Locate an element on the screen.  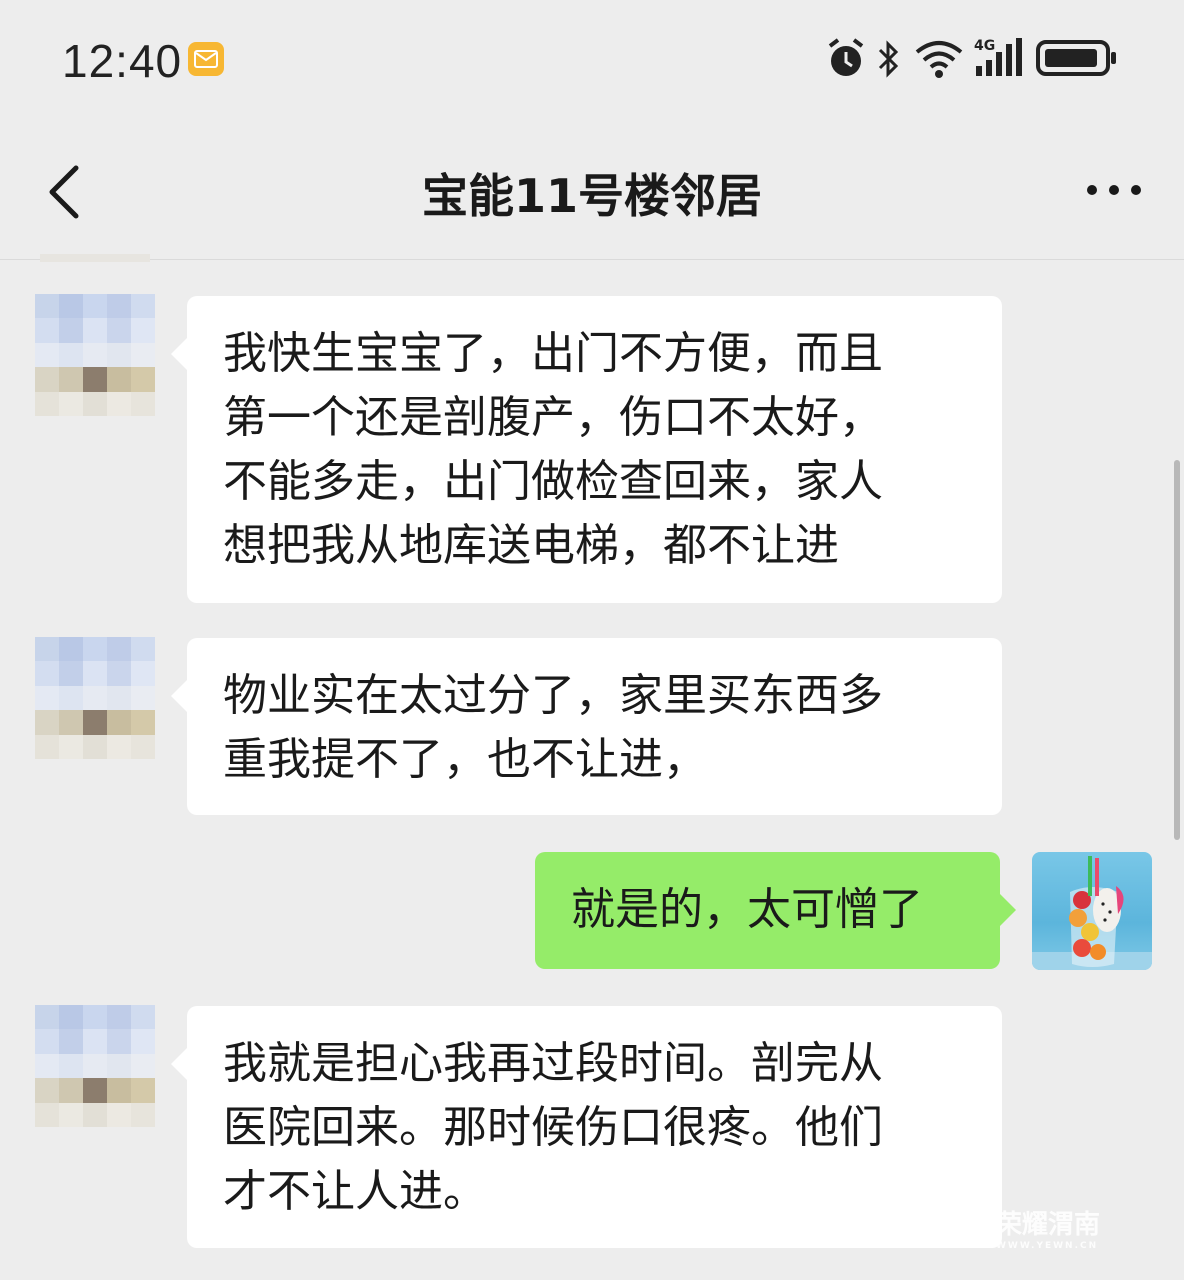
message-line: 第一个还是剖腹产，伤口不太好， is located at coordinates (553, 417).